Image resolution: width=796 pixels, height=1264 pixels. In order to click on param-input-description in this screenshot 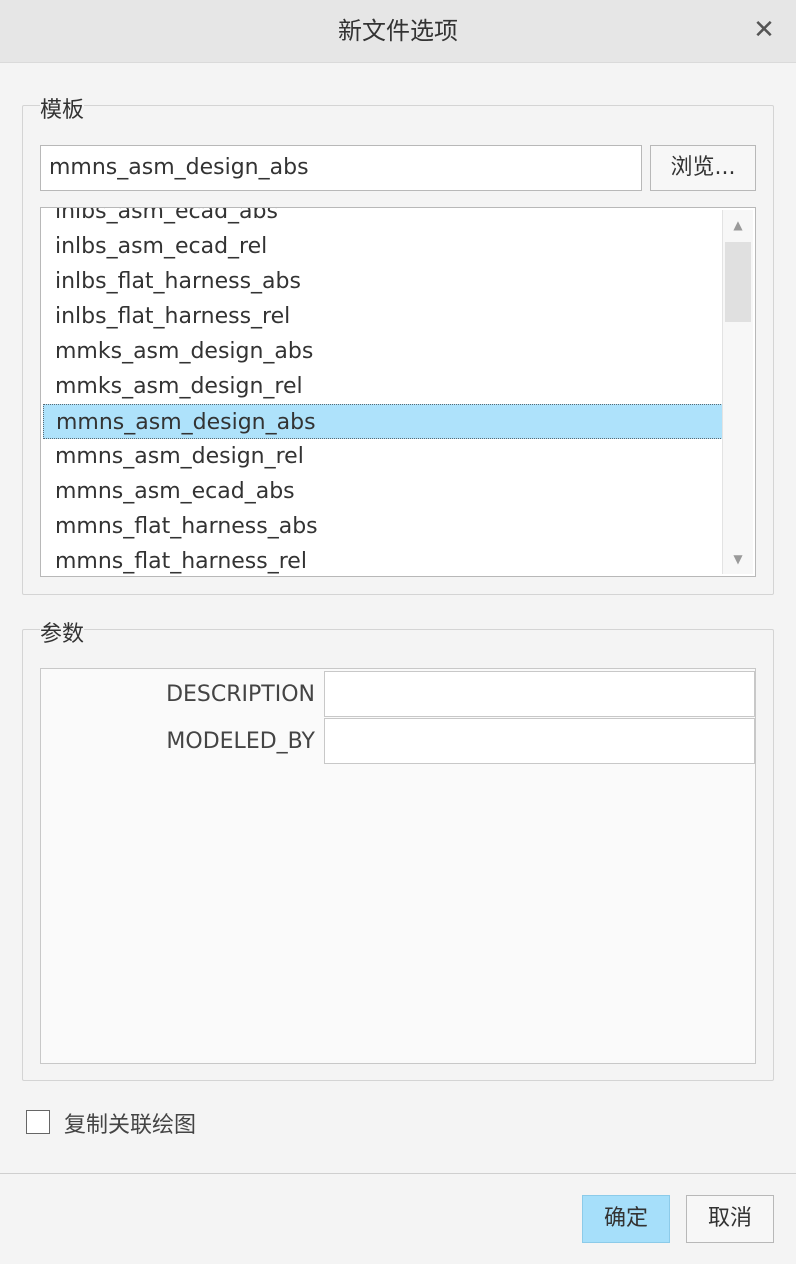, I will do `click(539, 694)`.